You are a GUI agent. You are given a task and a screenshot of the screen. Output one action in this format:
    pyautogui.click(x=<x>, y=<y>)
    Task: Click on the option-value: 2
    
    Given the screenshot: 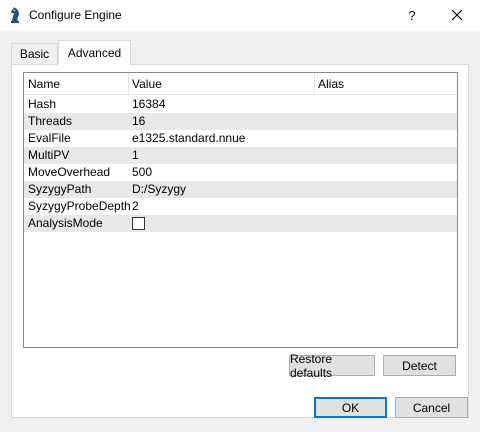 What is the action you would take?
    pyautogui.click(x=221, y=206)
    